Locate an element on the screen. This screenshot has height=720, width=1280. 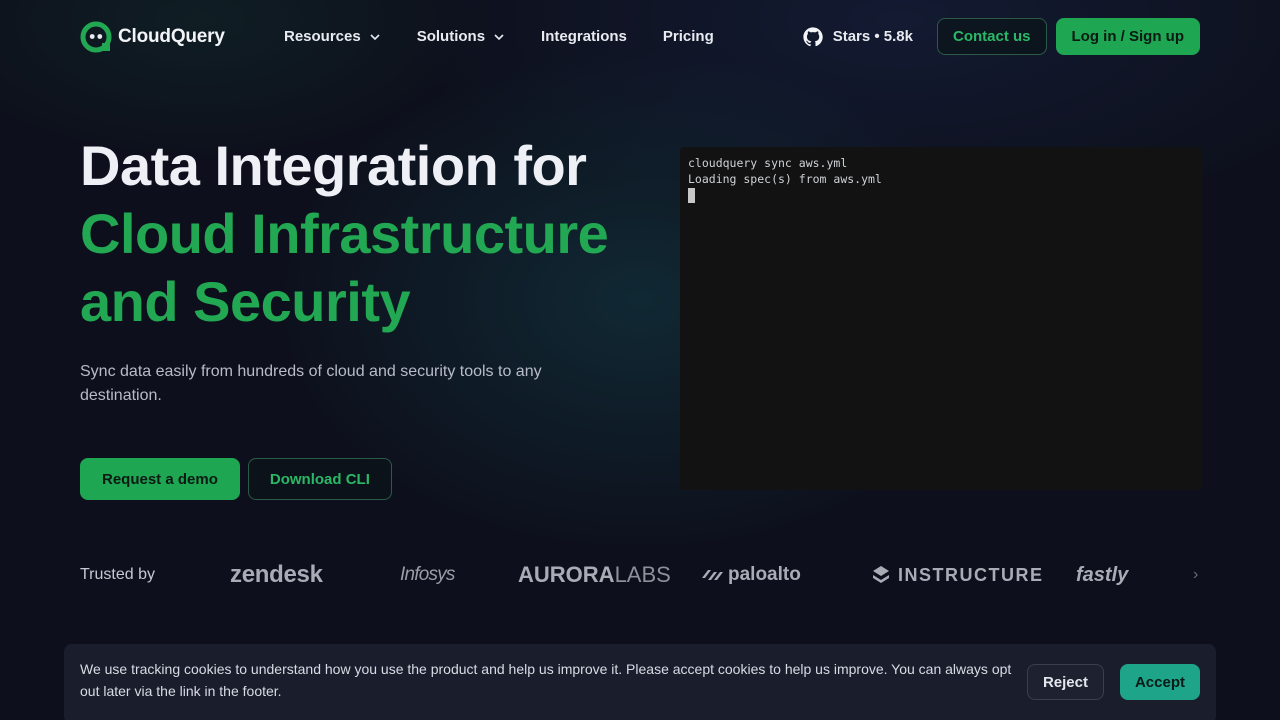
nav-actions: Stars • 5.8k Contact us Log in / Sign up is located at coordinates (1001, 36).